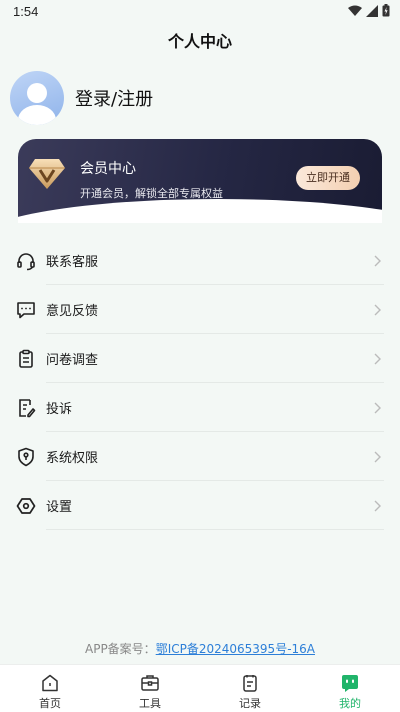 The width and height of the screenshot is (400, 712). I want to click on vip-open-button: 立即开通, so click(328, 178).